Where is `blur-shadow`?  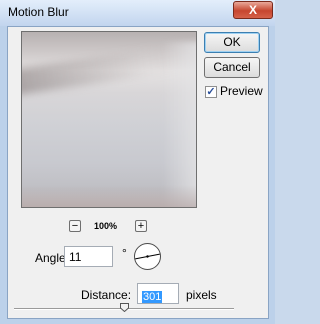 blur-shadow is located at coordinates (109, 196).